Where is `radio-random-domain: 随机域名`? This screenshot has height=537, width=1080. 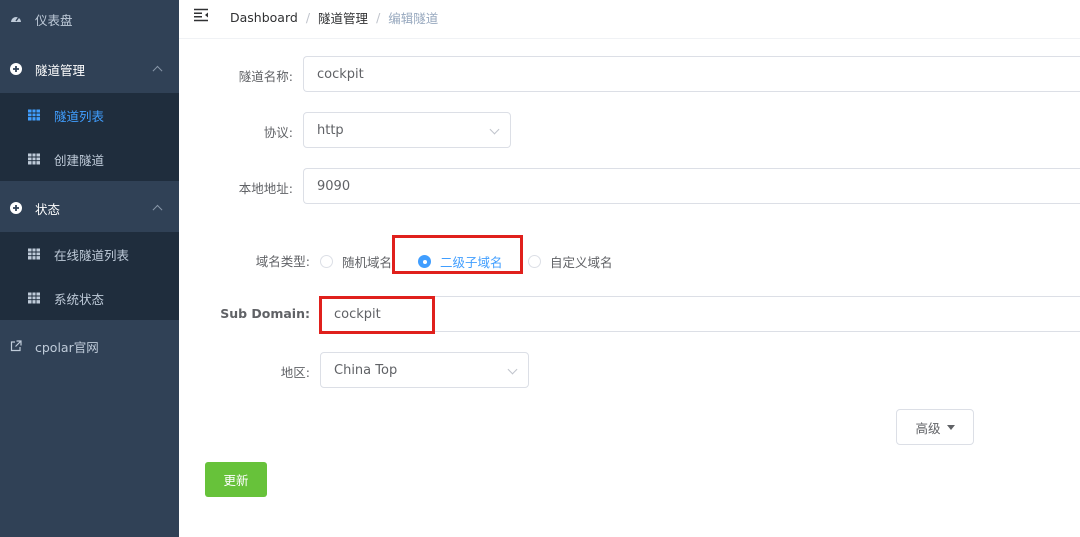 radio-random-domain: 随机域名 is located at coordinates (356, 261).